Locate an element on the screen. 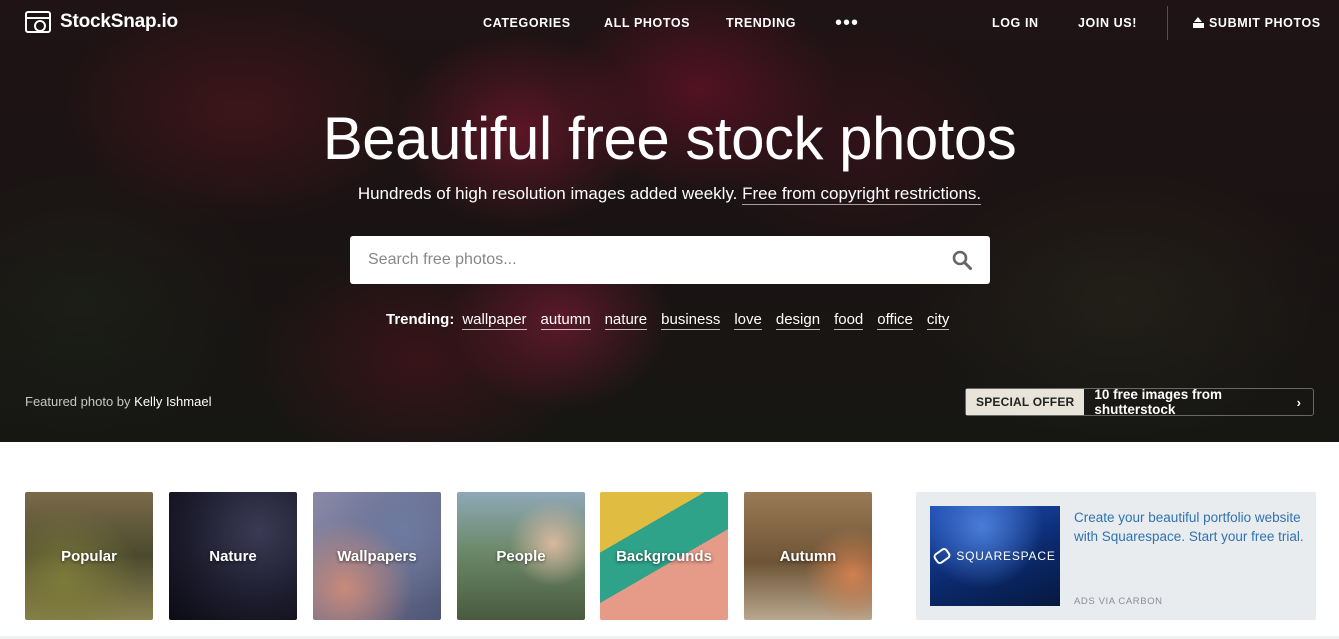 The height and width of the screenshot is (639, 1339). nav-join: JOIN US! is located at coordinates (1107, 23).